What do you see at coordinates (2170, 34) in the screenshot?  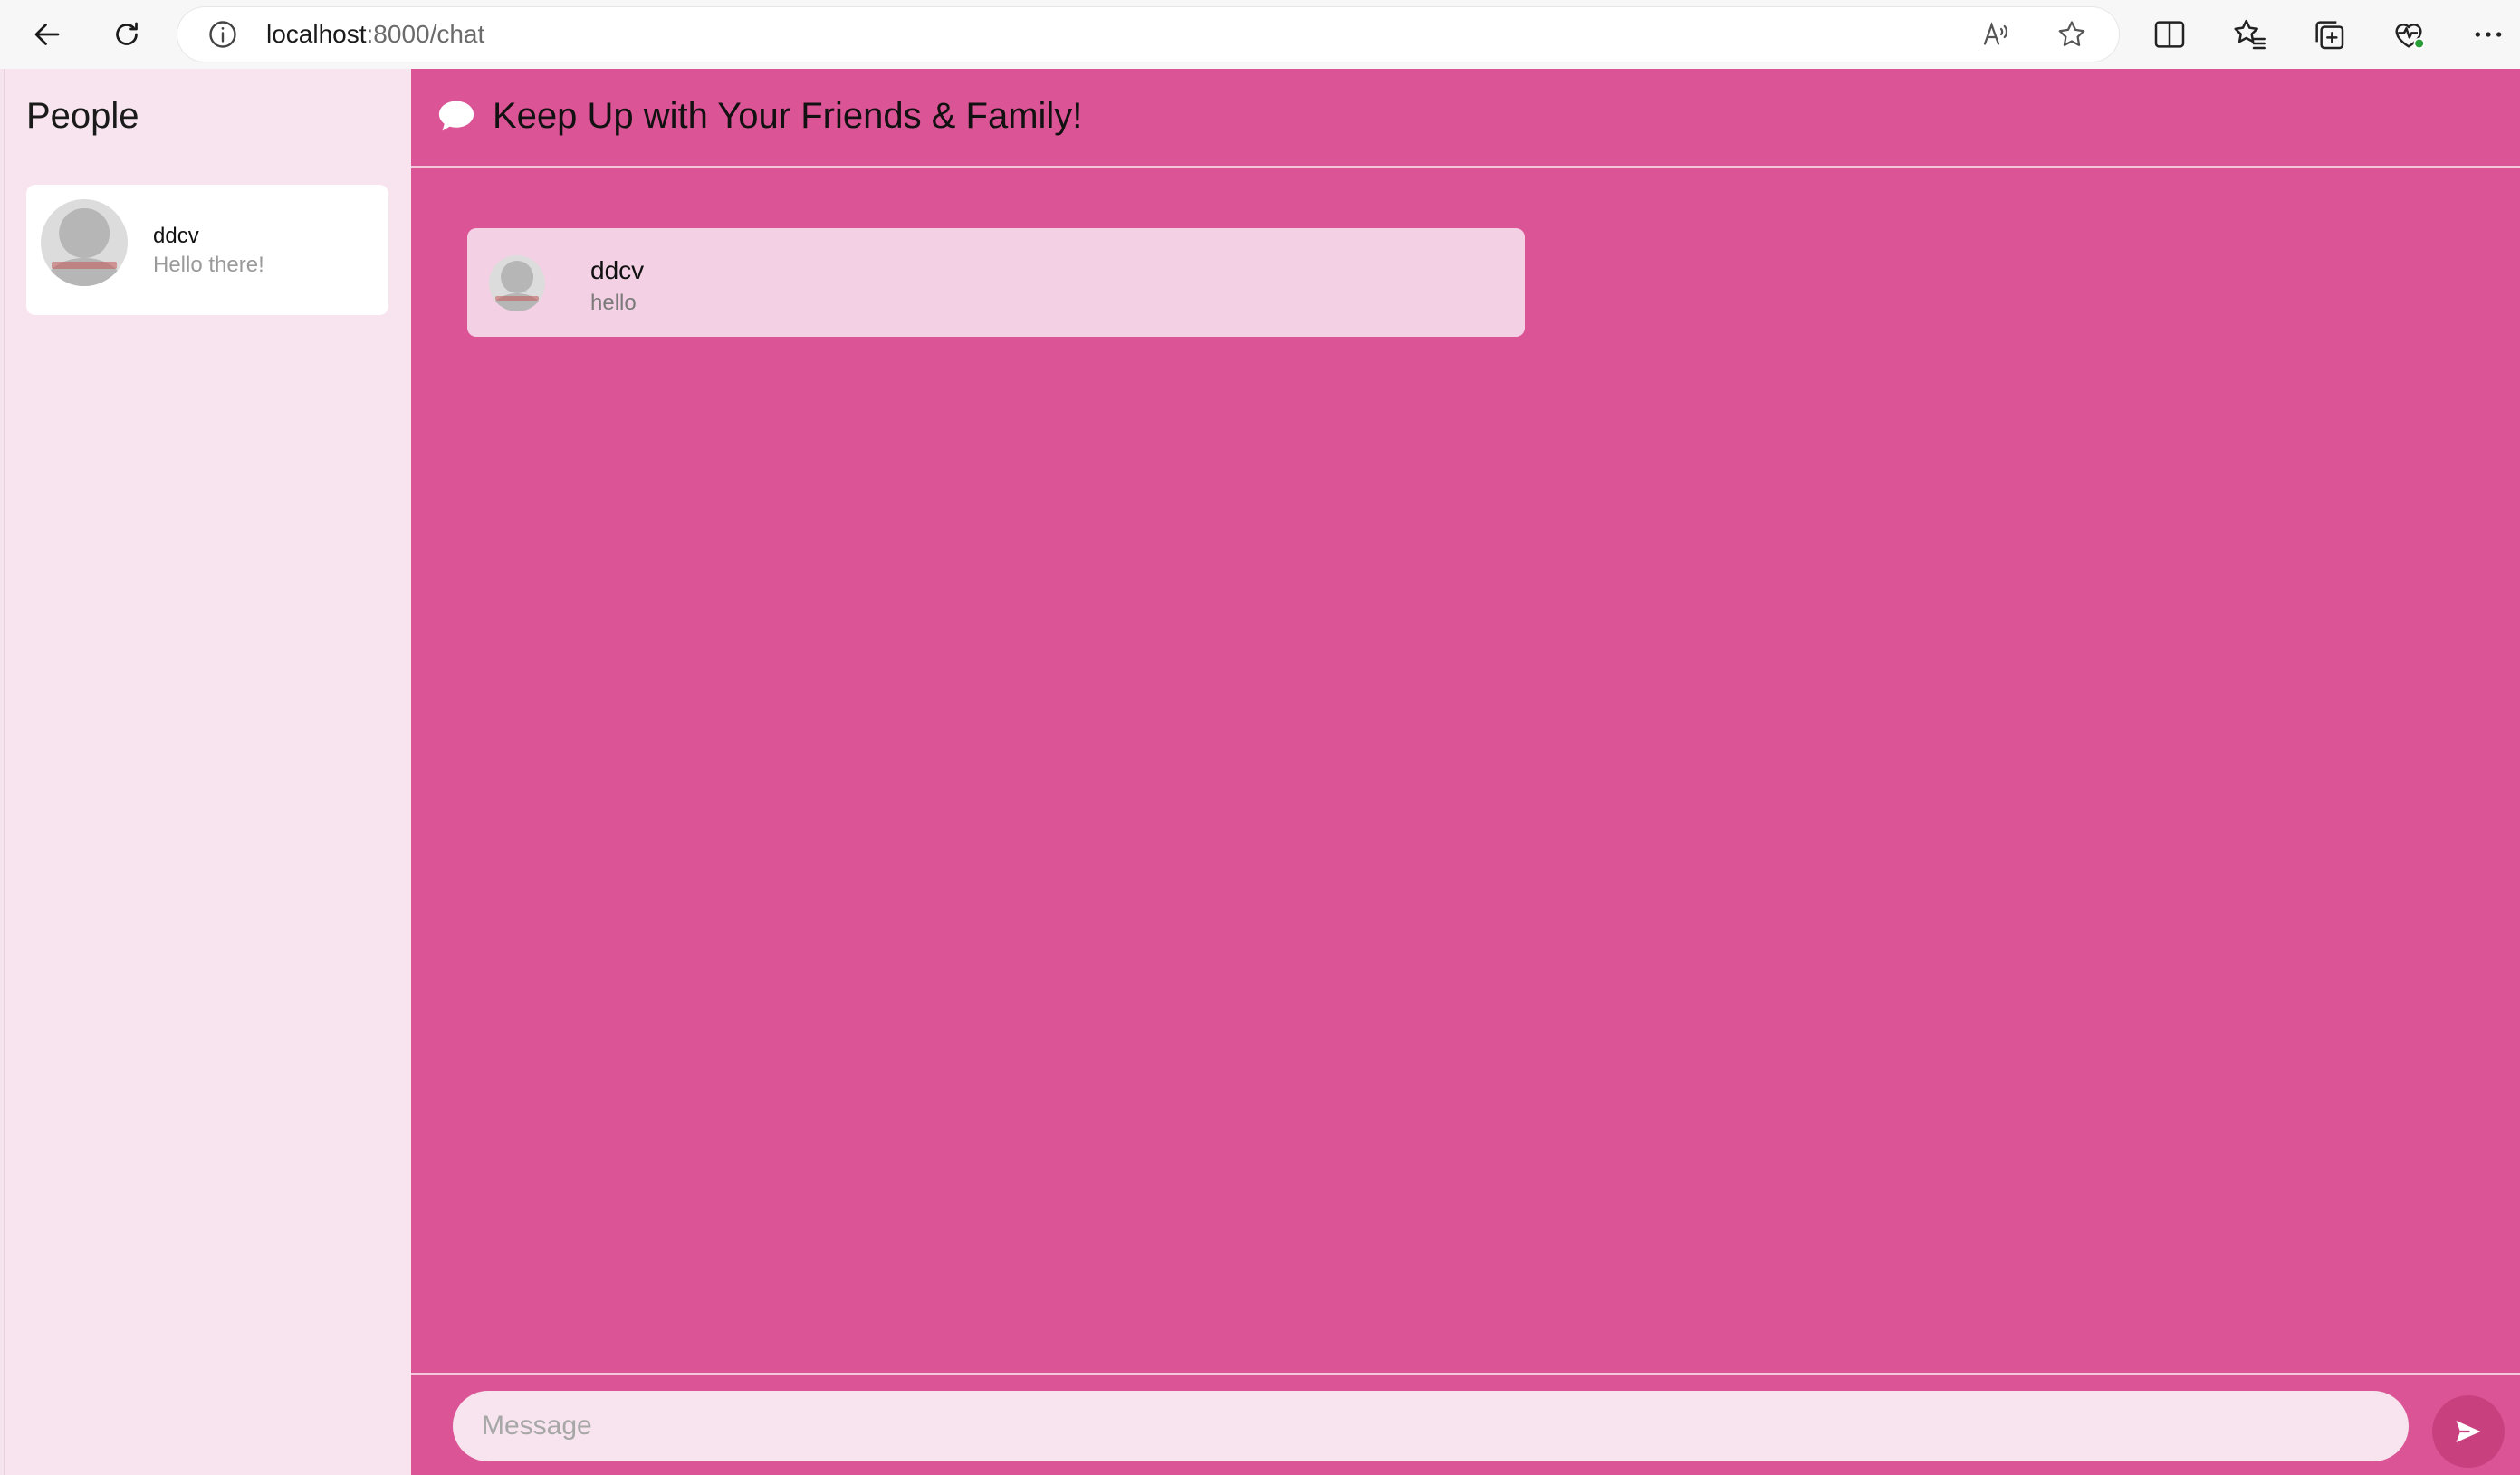 I see `split-screen-icon` at bounding box center [2170, 34].